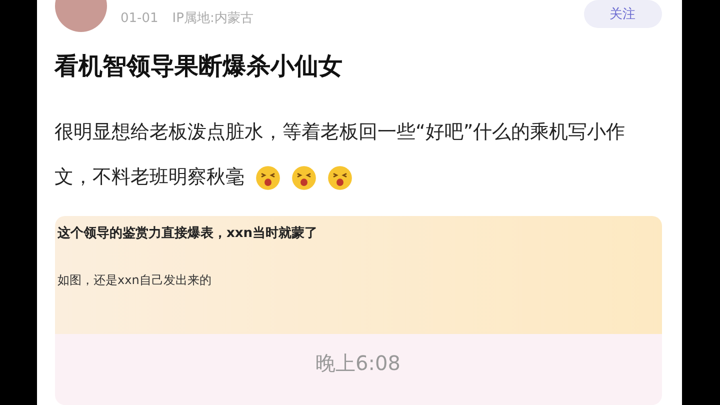 The width and height of the screenshot is (720, 405). I want to click on post-title: 看机智领导果断爆杀小仙女, so click(199, 66).